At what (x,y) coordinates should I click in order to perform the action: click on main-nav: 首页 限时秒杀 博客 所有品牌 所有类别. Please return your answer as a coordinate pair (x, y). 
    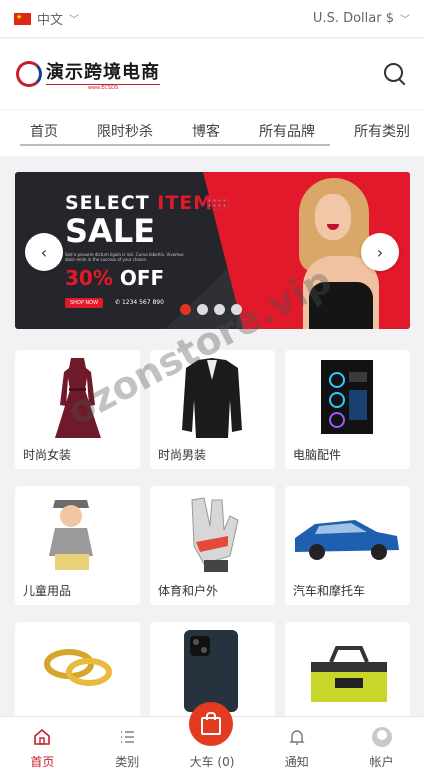
    Looking at the image, I should click on (212, 133).